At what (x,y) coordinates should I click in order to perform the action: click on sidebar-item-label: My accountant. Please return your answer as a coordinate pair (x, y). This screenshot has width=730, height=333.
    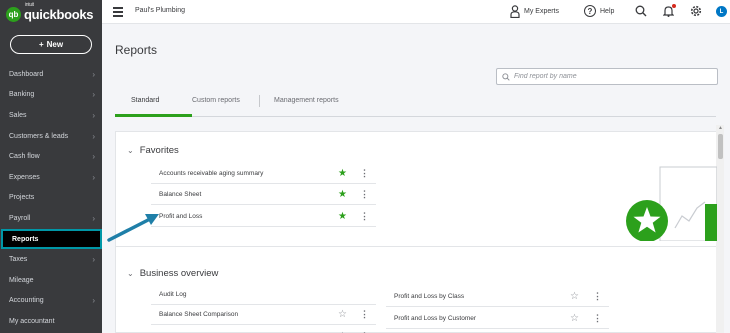
    Looking at the image, I should click on (32, 321).